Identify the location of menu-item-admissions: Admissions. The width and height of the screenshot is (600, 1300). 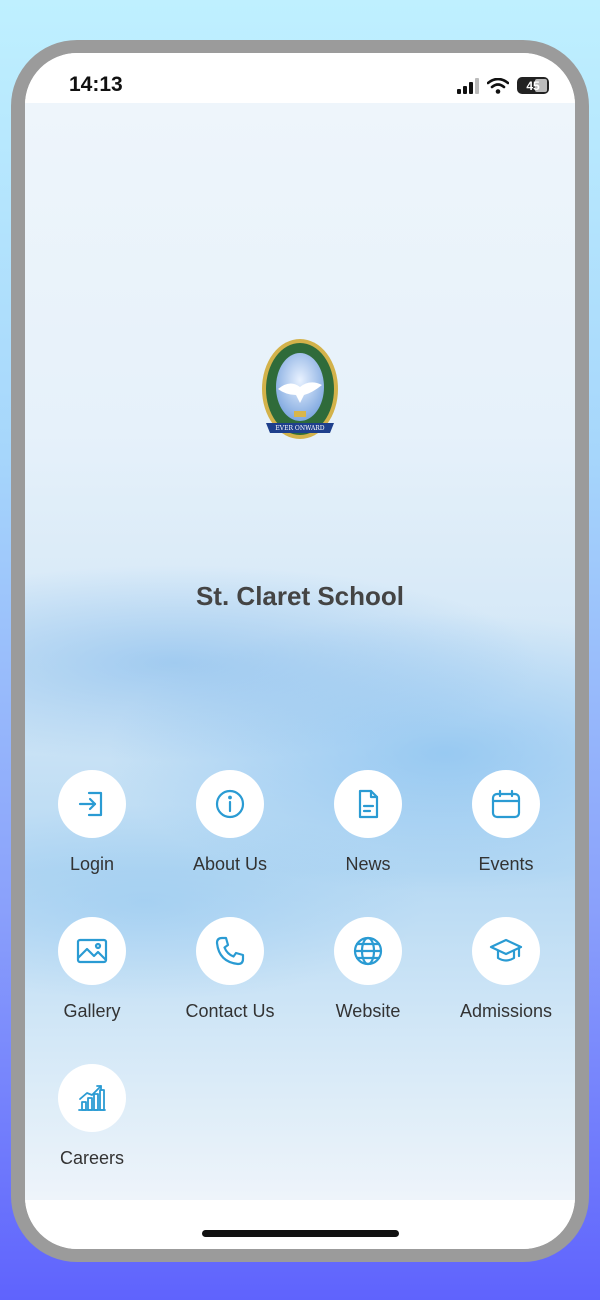
(506, 969).